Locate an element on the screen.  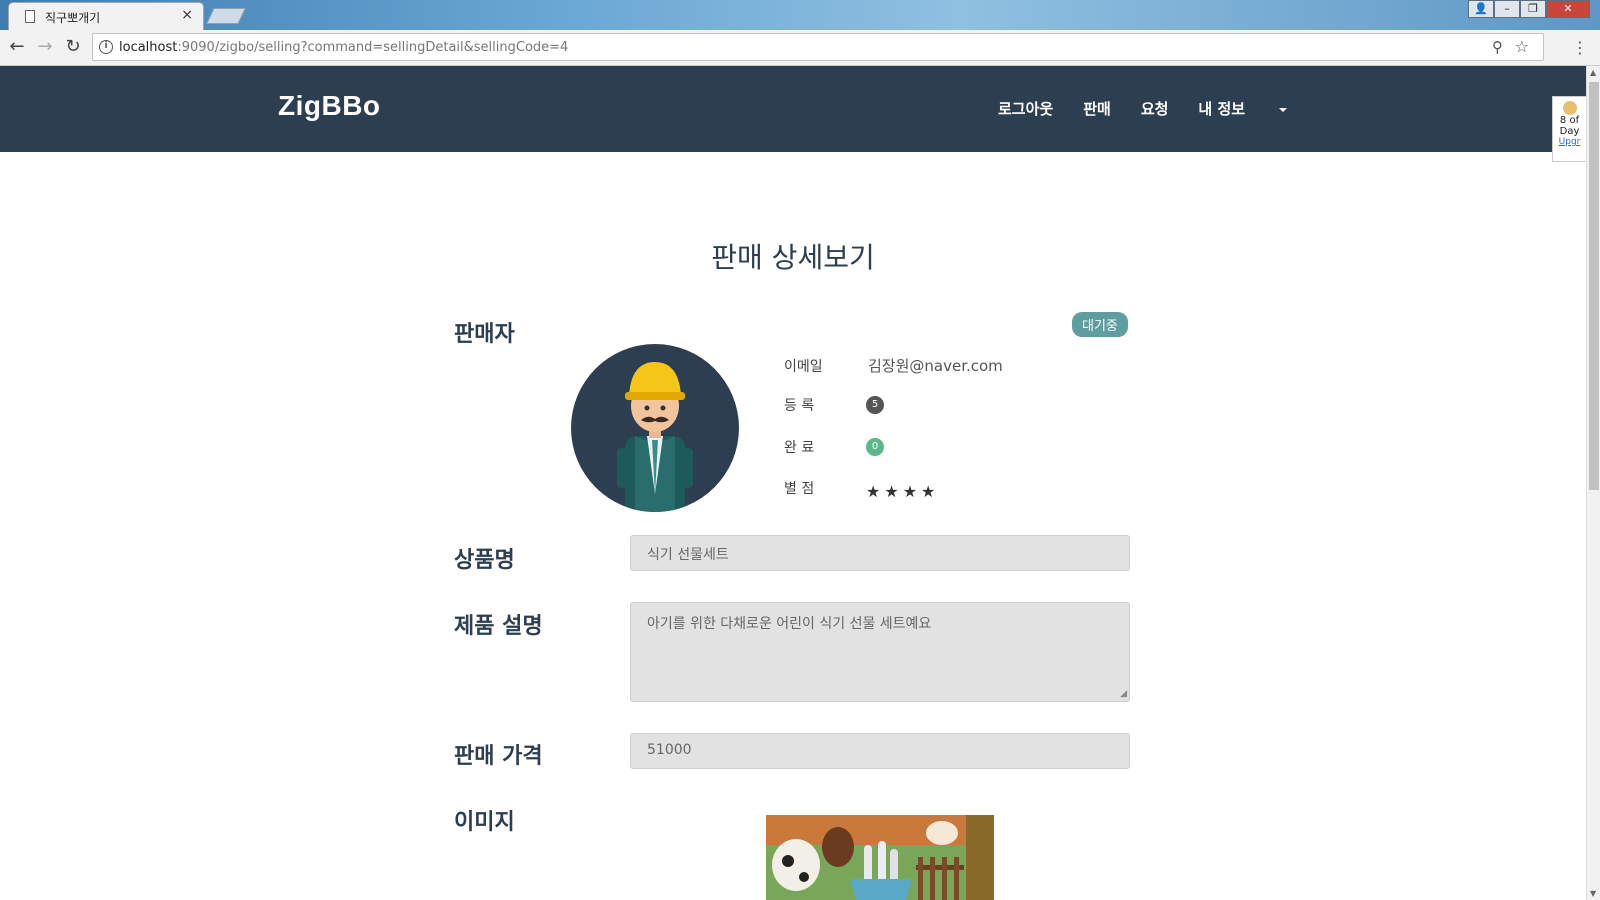
registered-label: 등 록 is located at coordinates (799, 406).